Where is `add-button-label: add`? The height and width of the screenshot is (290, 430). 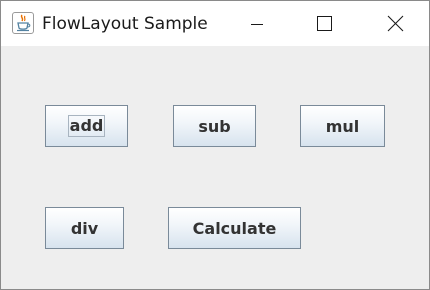
add-button-label: add is located at coordinates (86, 126).